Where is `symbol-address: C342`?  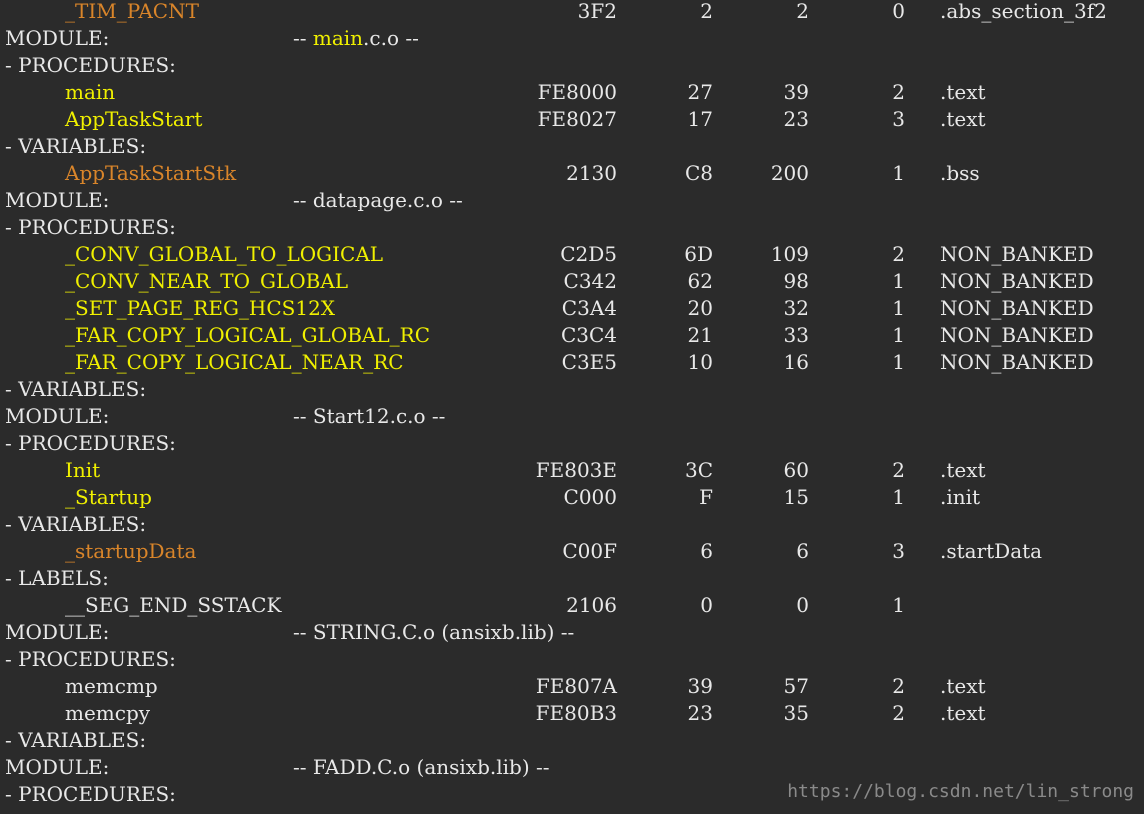
symbol-address: C342 is located at coordinates (590, 281).